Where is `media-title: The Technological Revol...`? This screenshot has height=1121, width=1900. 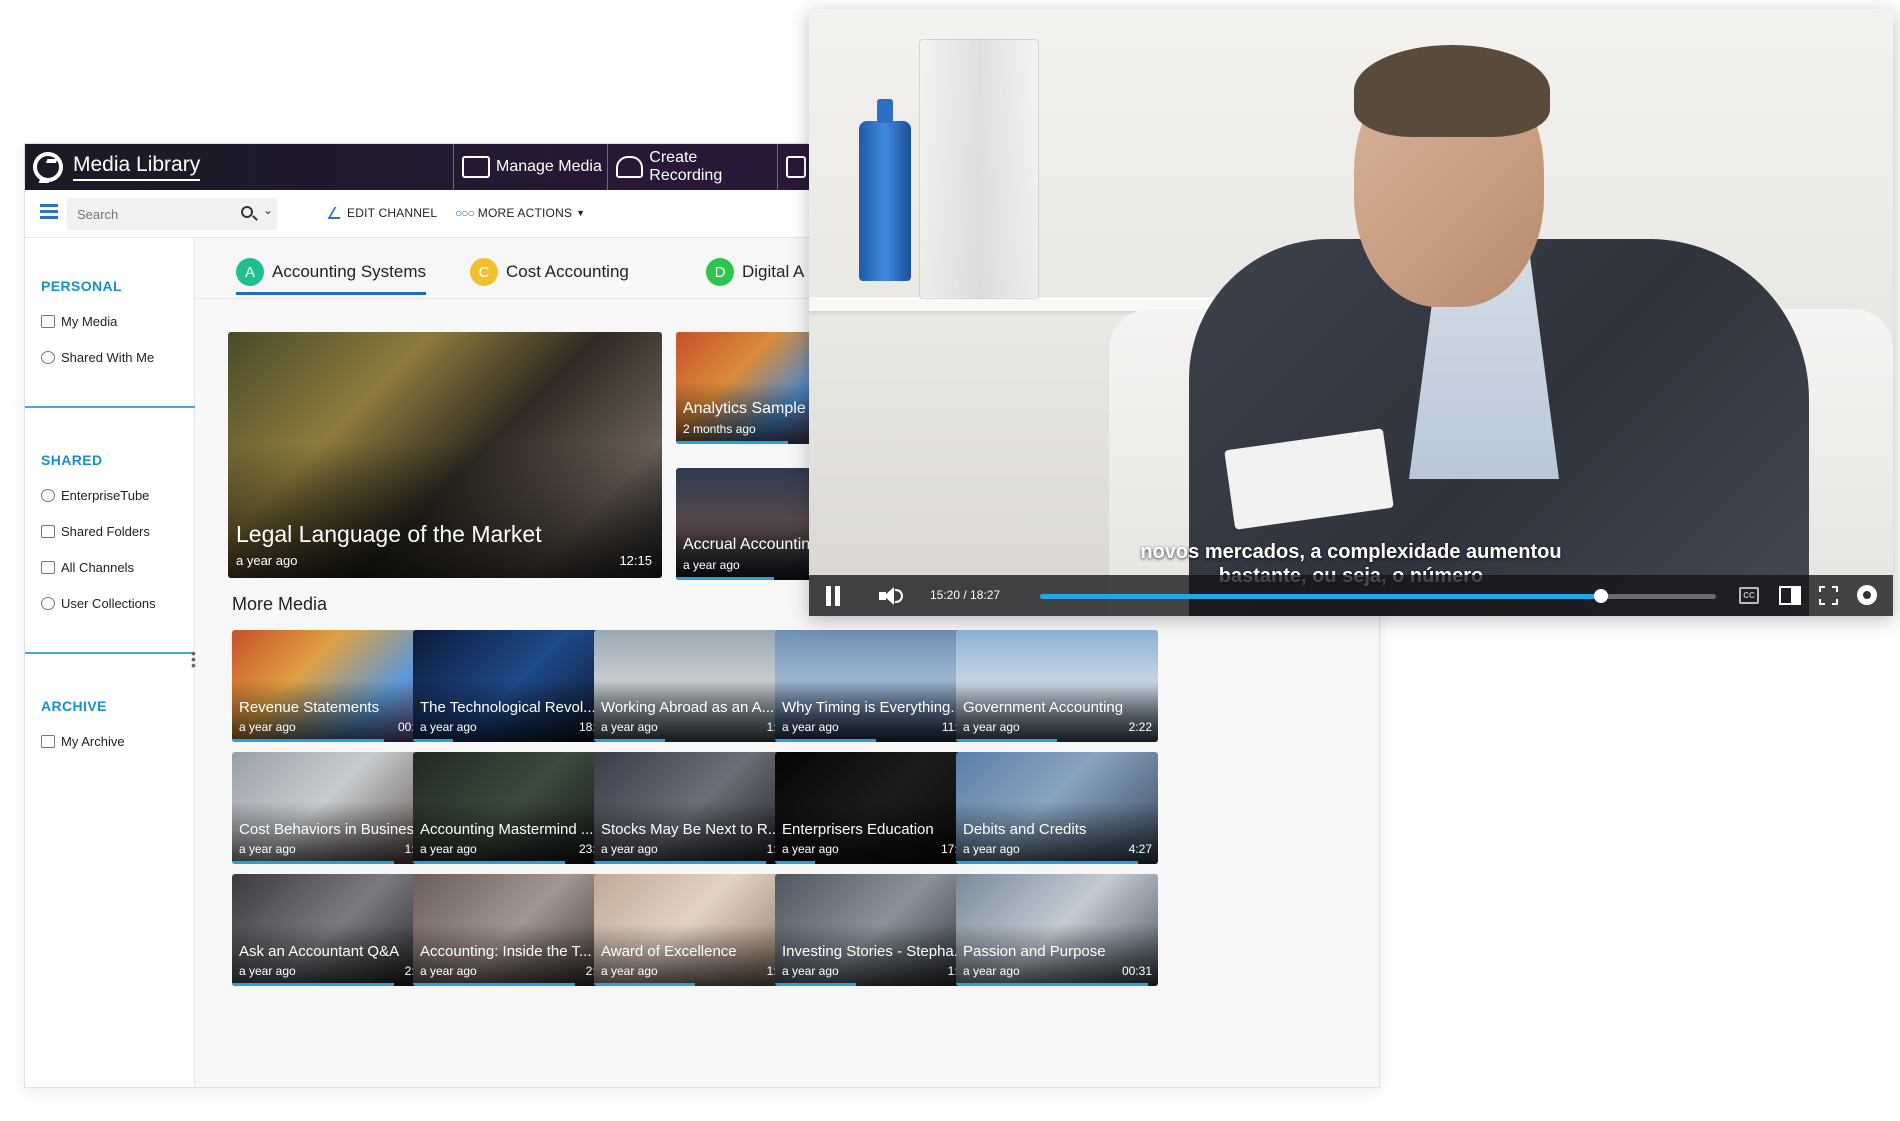 media-title: The Technological Revol... is located at coordinates (508, 707).